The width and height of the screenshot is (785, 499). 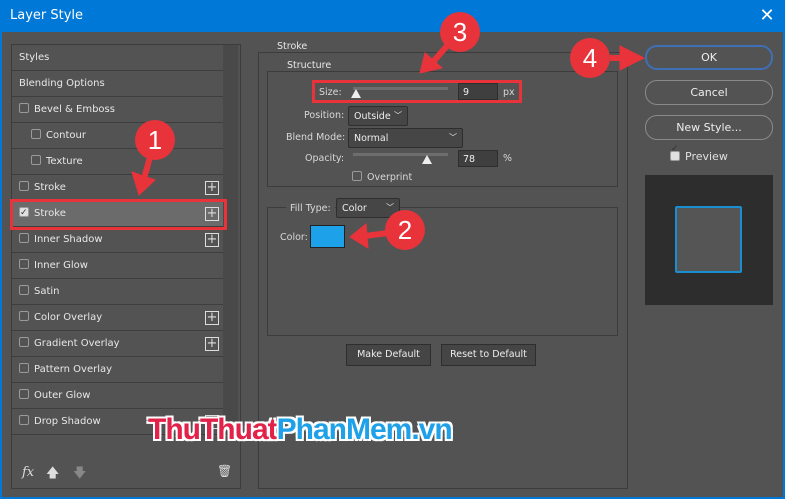 What do you see at coordinates (155, 140) in the screenshot?
I see `step-badge-1: 1` at bounding box center [155, 140].